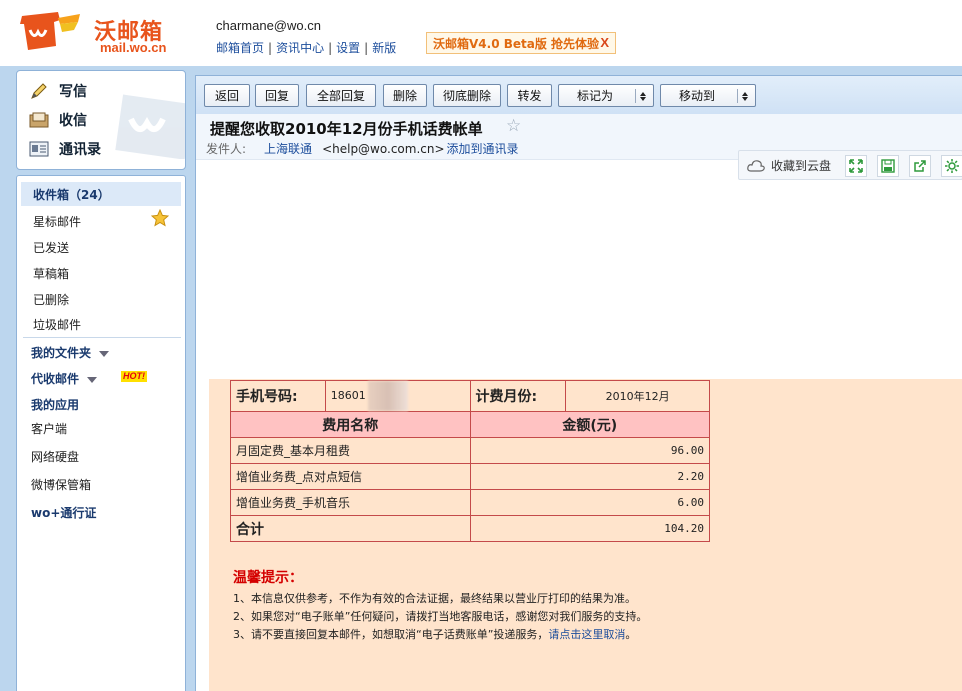  Describe the element at coordinates (101, 120) in the screenshot. I see `quick-actions-panel: 写信 收信 通讯录` at that location.